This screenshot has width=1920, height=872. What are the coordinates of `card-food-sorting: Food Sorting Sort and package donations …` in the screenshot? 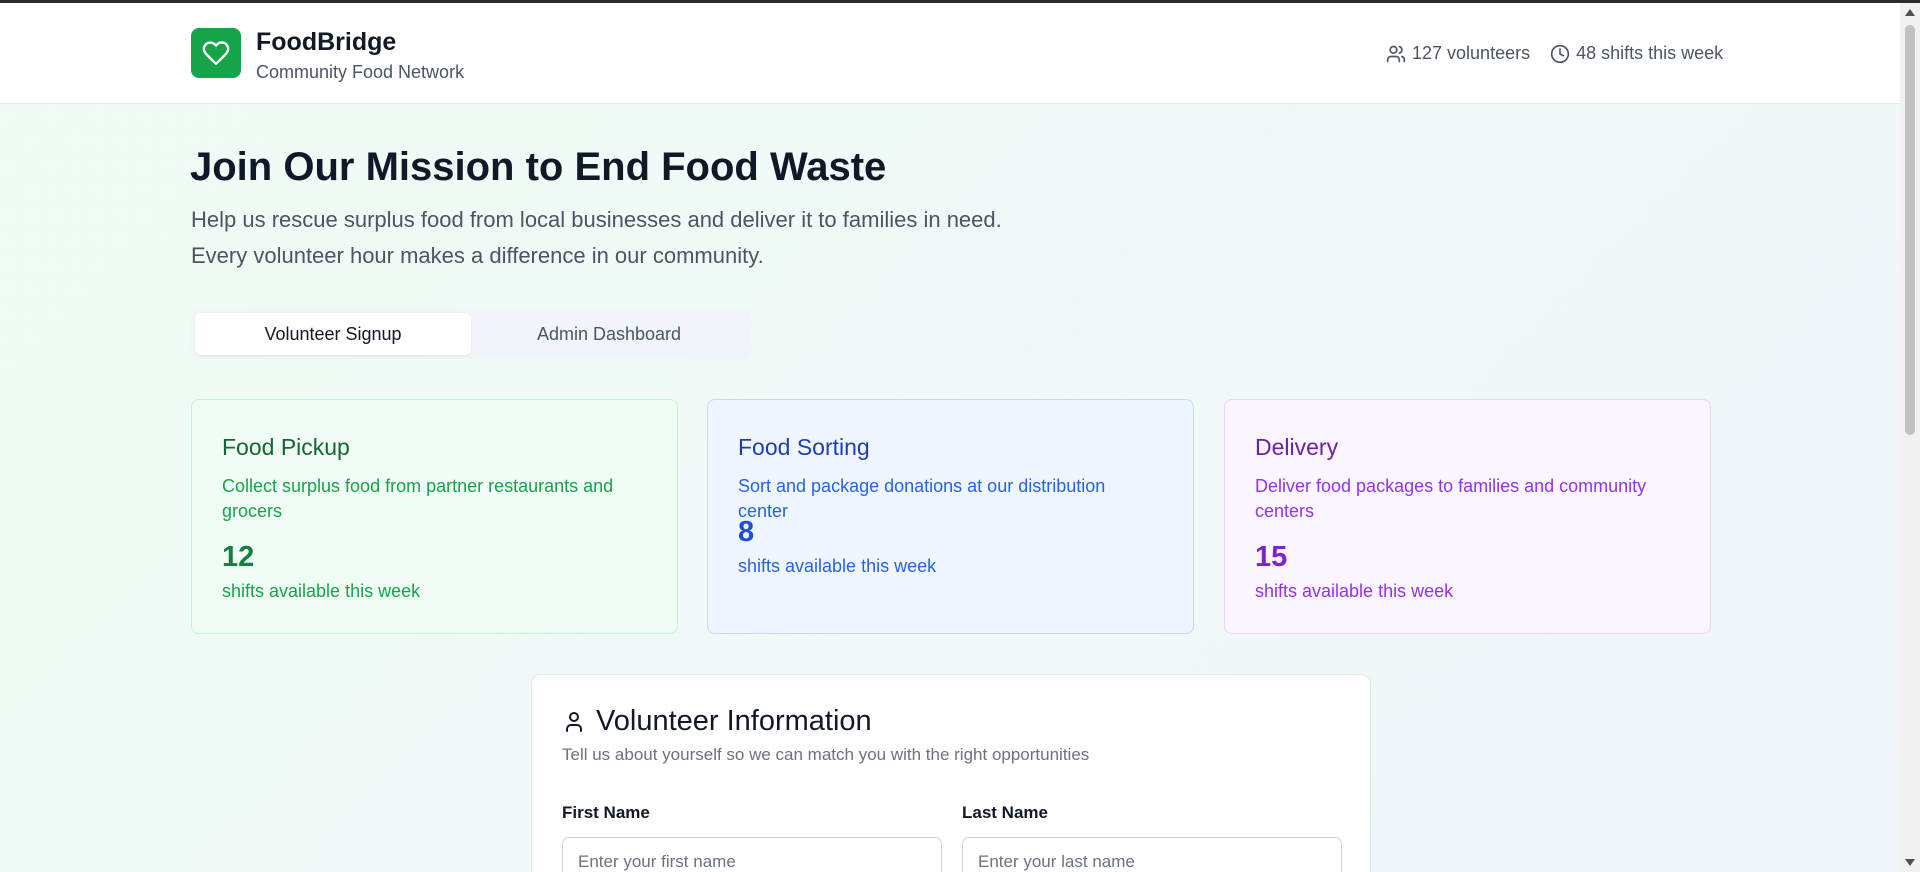 It's located at (950, 516).